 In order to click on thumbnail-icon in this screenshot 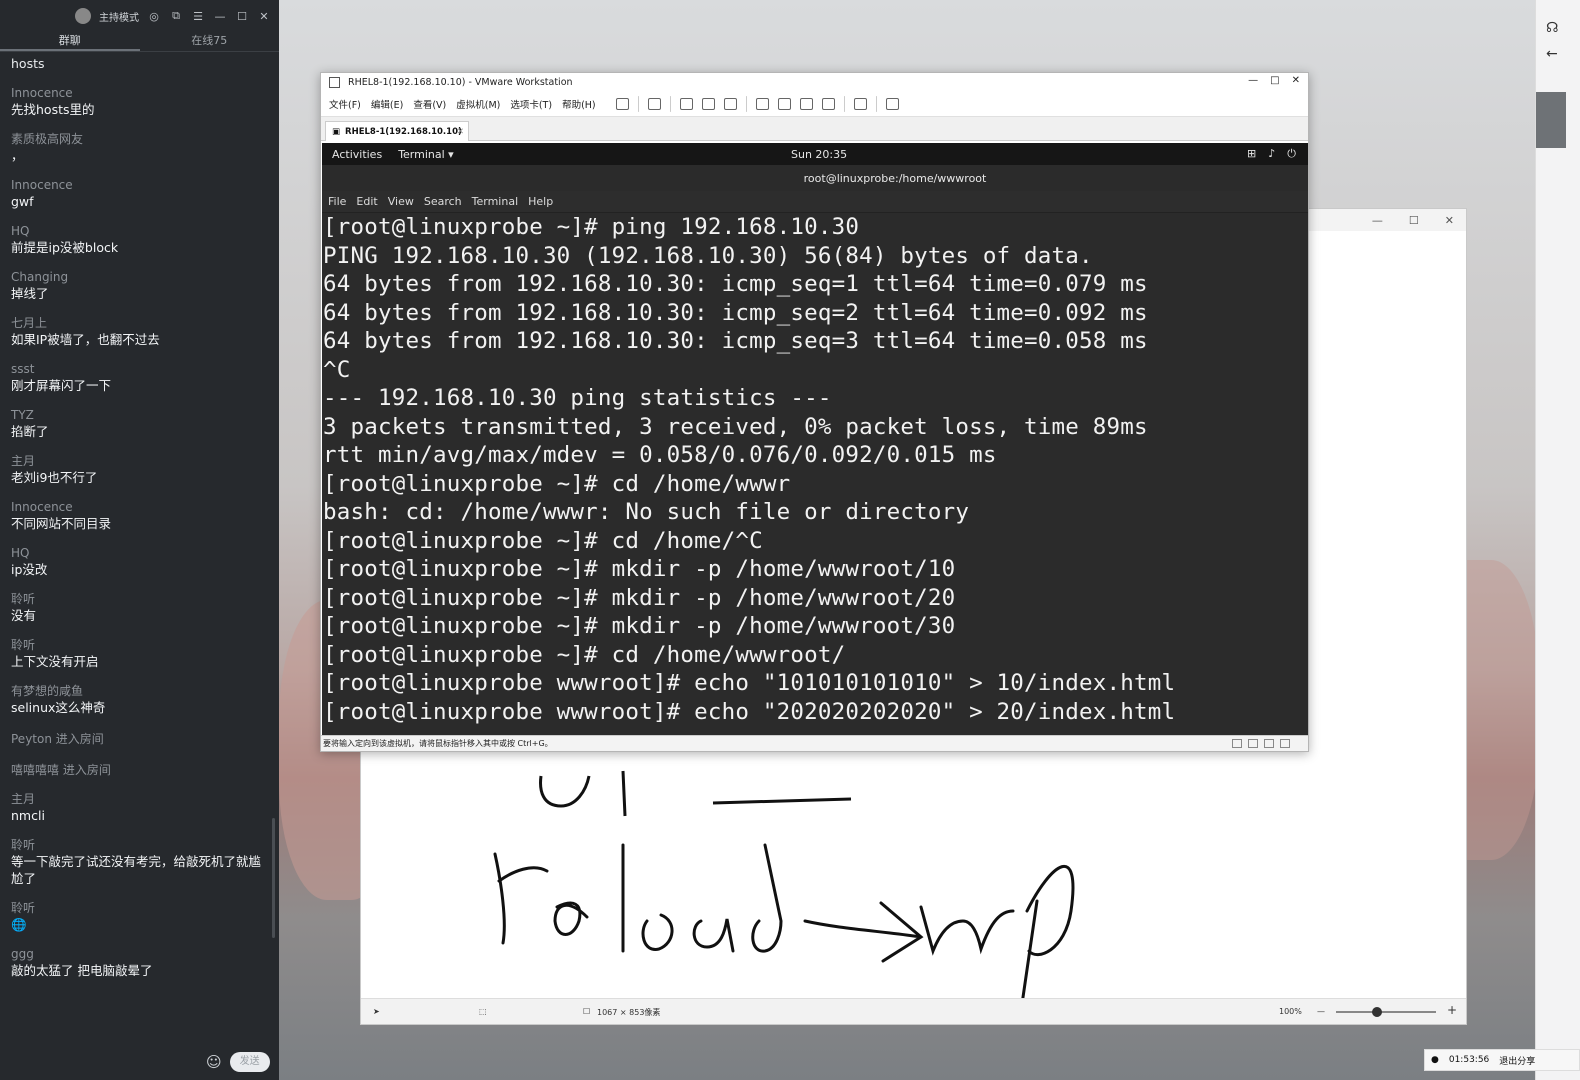, I will do `click(784, 103)`.